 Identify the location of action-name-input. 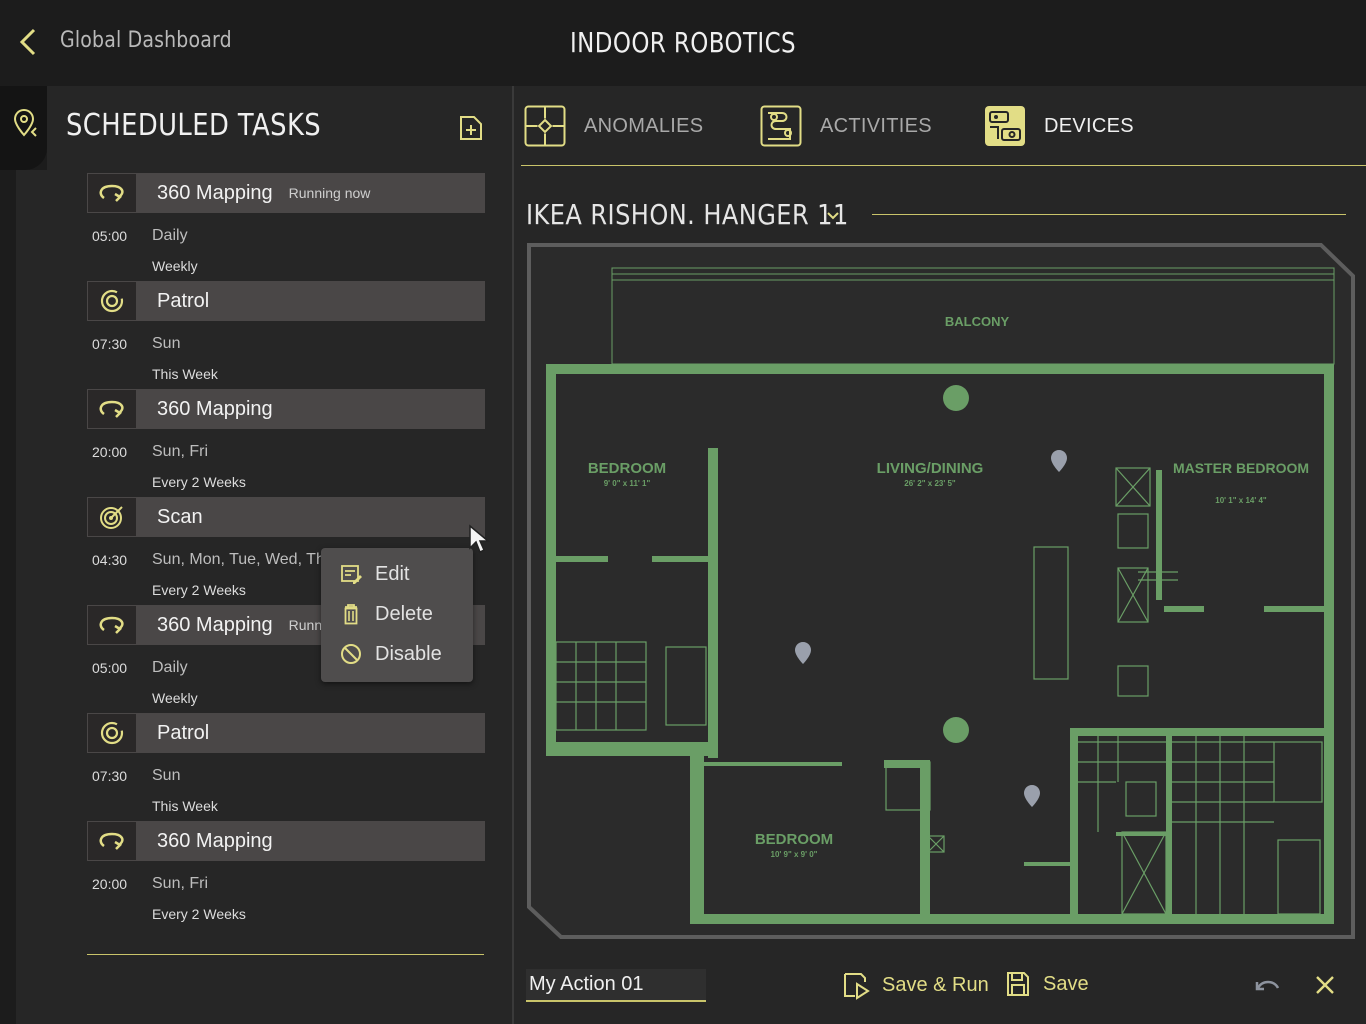
(616, 985).